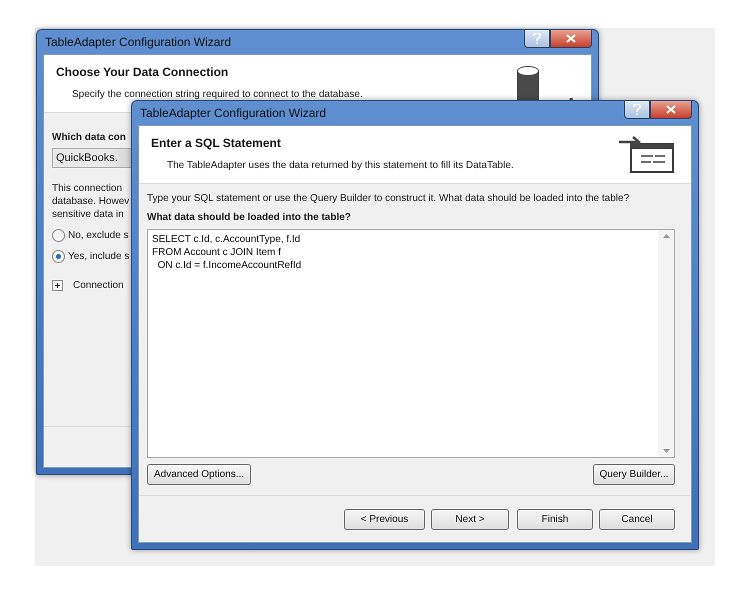 The height and width of the screenshot is (596, 750). What do you see at coordinates (99, 256) in the screenshot?
I see `radio-label: Yes, include s` at bounding box center [99, 256].